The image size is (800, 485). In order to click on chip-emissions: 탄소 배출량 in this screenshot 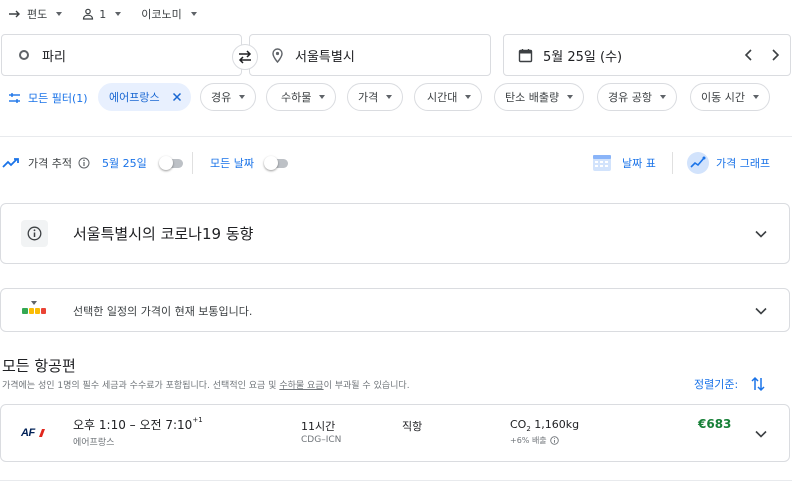, I will do `click(539, 97)`.